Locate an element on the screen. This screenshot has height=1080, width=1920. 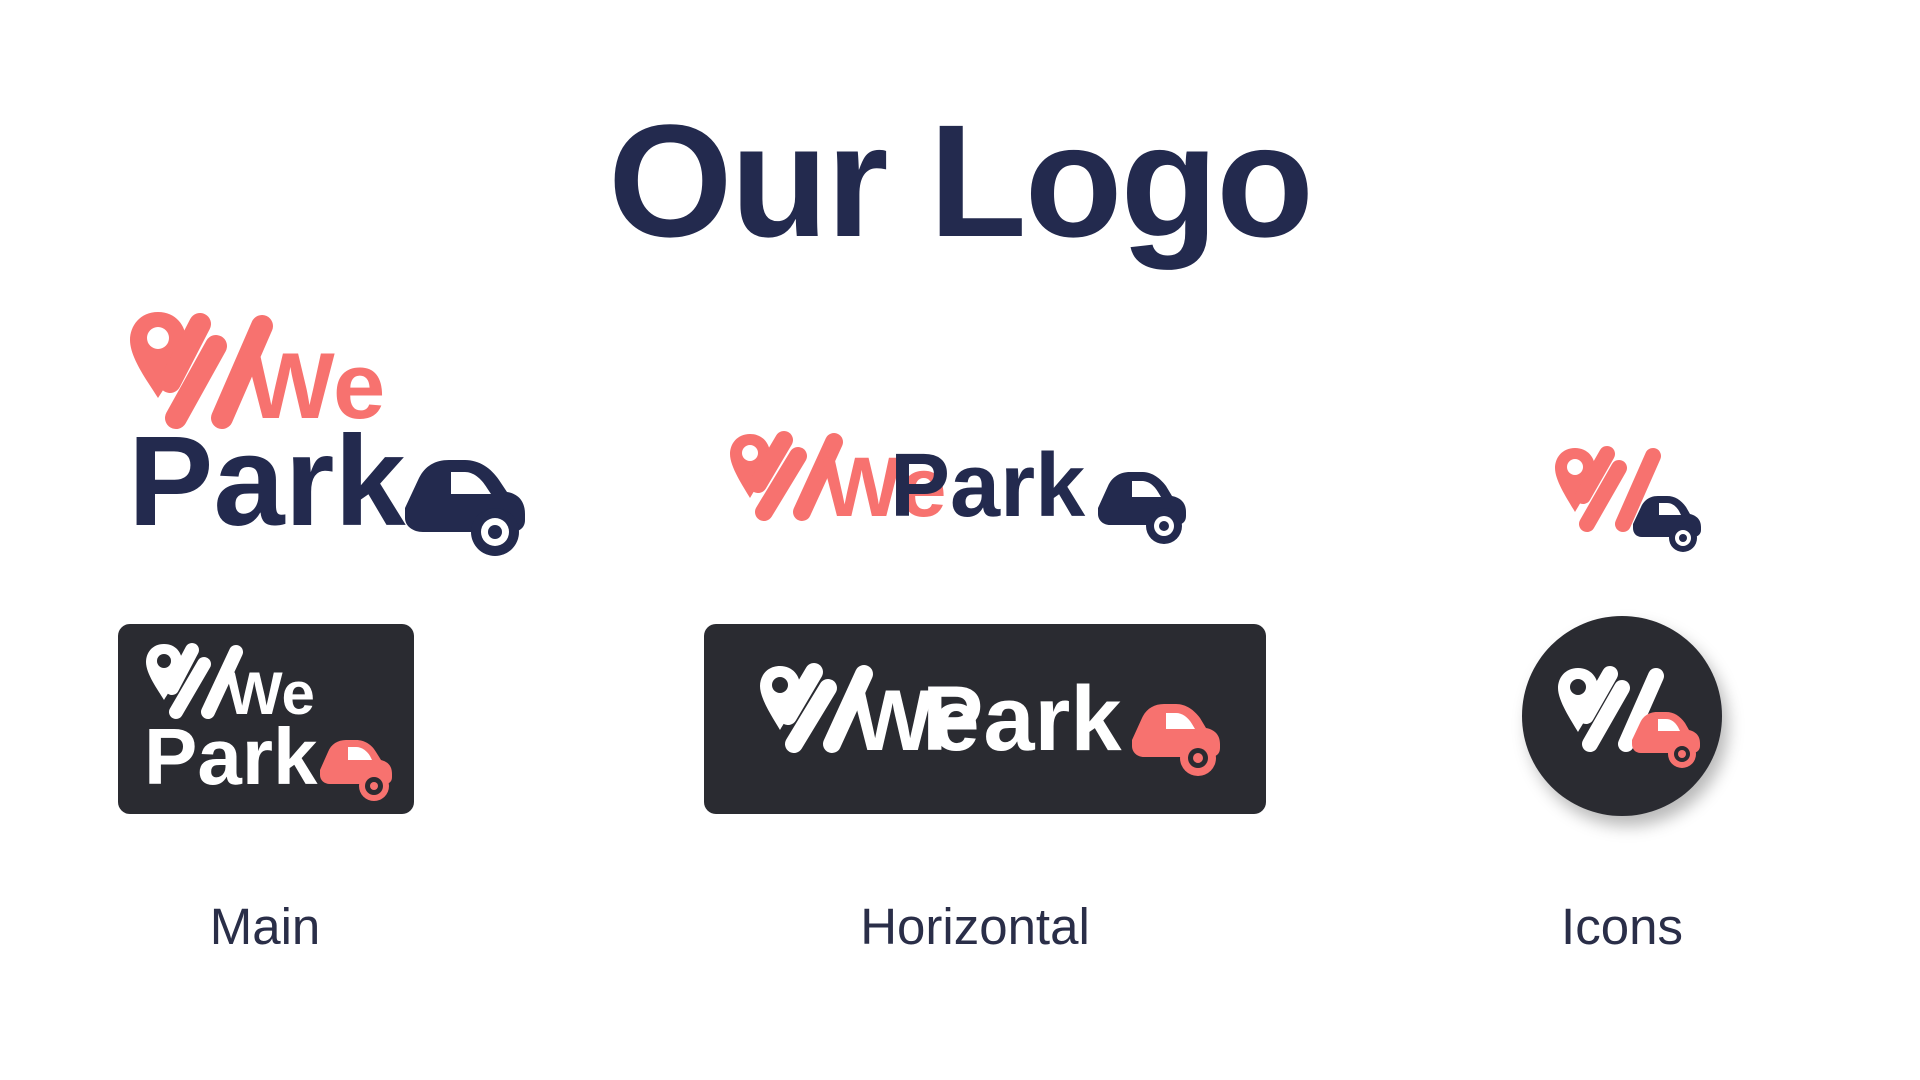
logo-main-dark: We Park is located at coordinates (268, 722).